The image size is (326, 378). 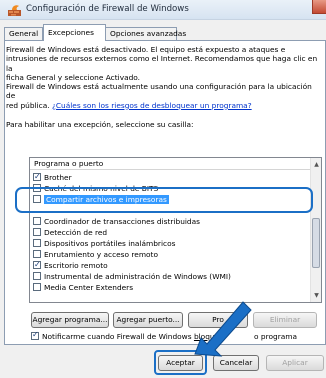 What do you see at coordinates (76, 232) in the screenshot?
I see `list-item-label: Detección de red` at bounding box center [76, 232].